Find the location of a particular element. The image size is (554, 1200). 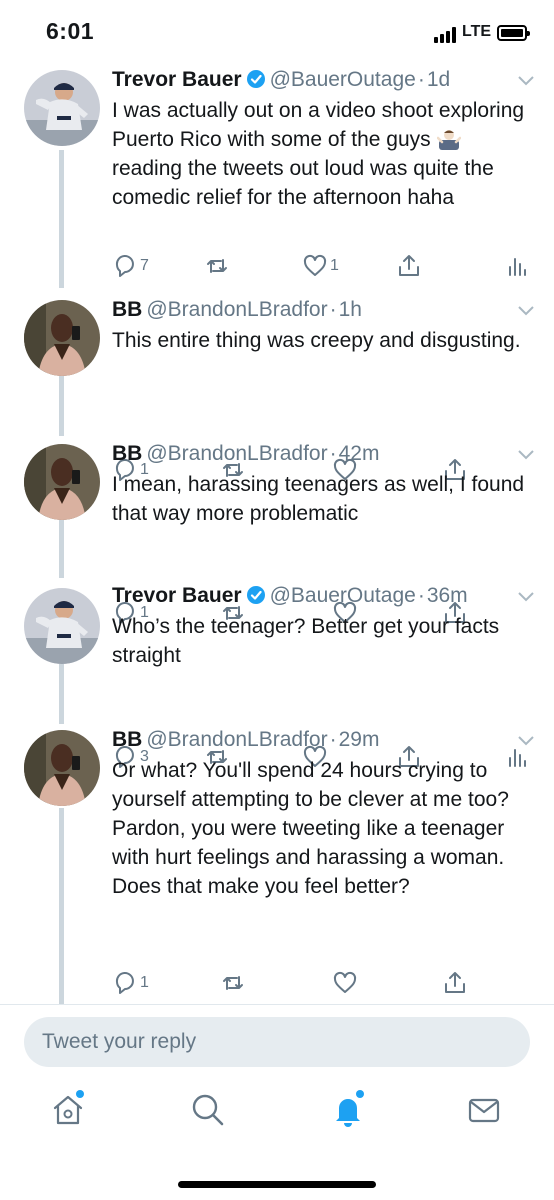

like-button is located at coordinates (345, 983).